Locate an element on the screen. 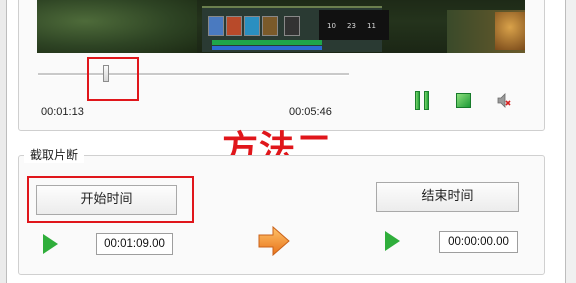 The height and width of the screenshot is (283, 576). video-map-area is located at coordinates (117, 26).